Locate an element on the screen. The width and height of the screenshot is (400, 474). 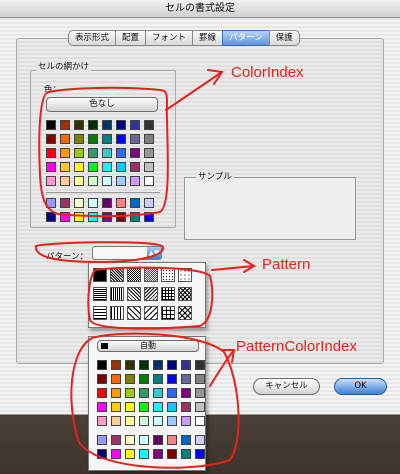
pattern-thin-diag-up is located at coordinates (151, 313).